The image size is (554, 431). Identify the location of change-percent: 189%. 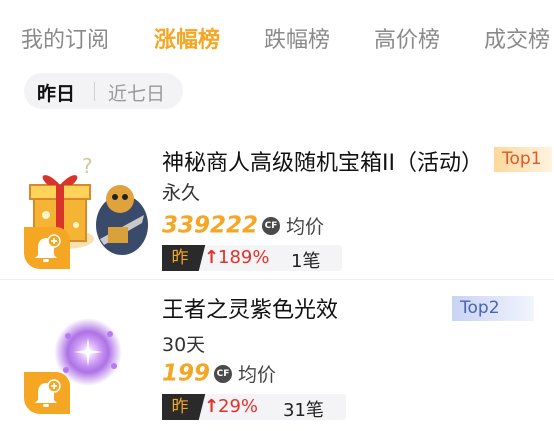
(244, 257).